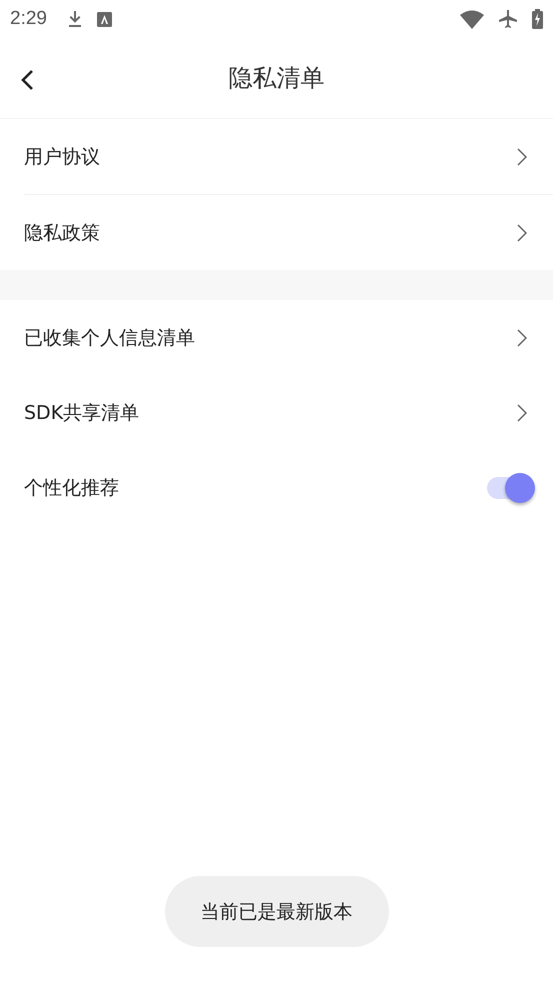  I want to click on toast-message: 当前已是最新版本, so click(276, 911).